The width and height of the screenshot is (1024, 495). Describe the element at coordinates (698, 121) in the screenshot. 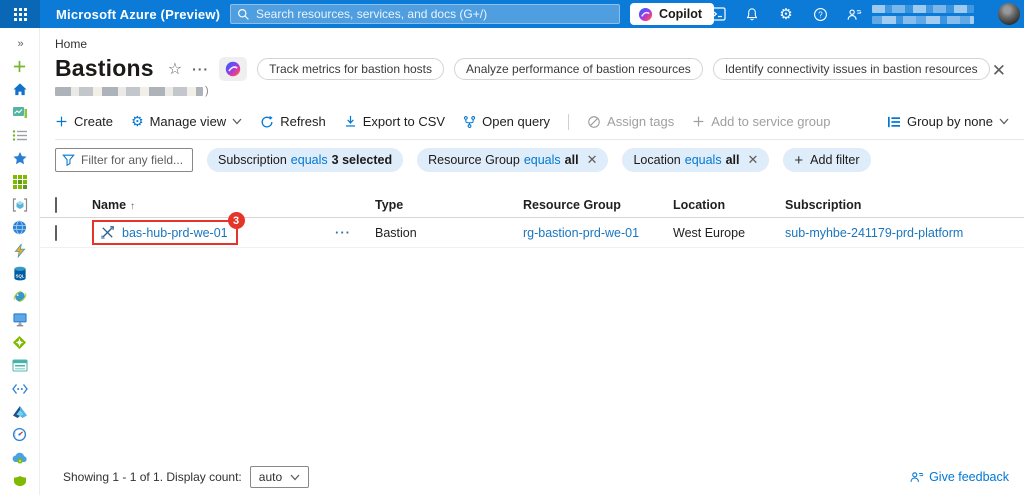

I see `plus-icon` at that location.